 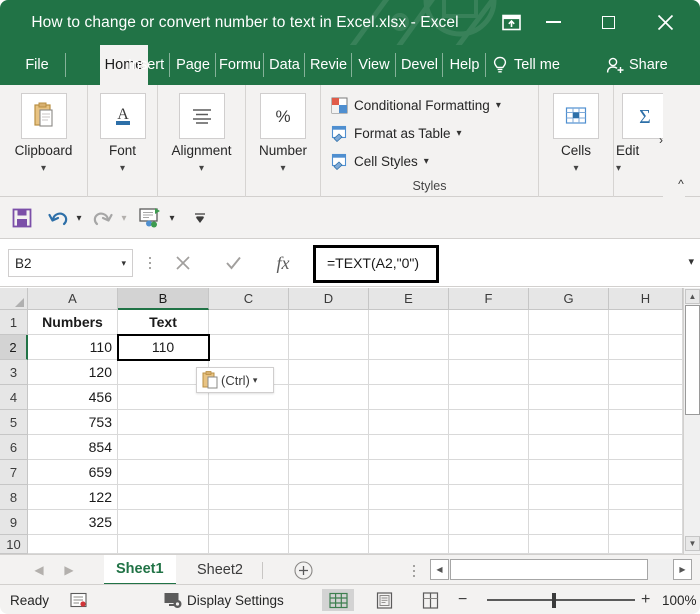 What do you see at coordinates (283, 263) in the screenshot?
I see `insert-function-icon: fx` at bounding box center [283, 263].